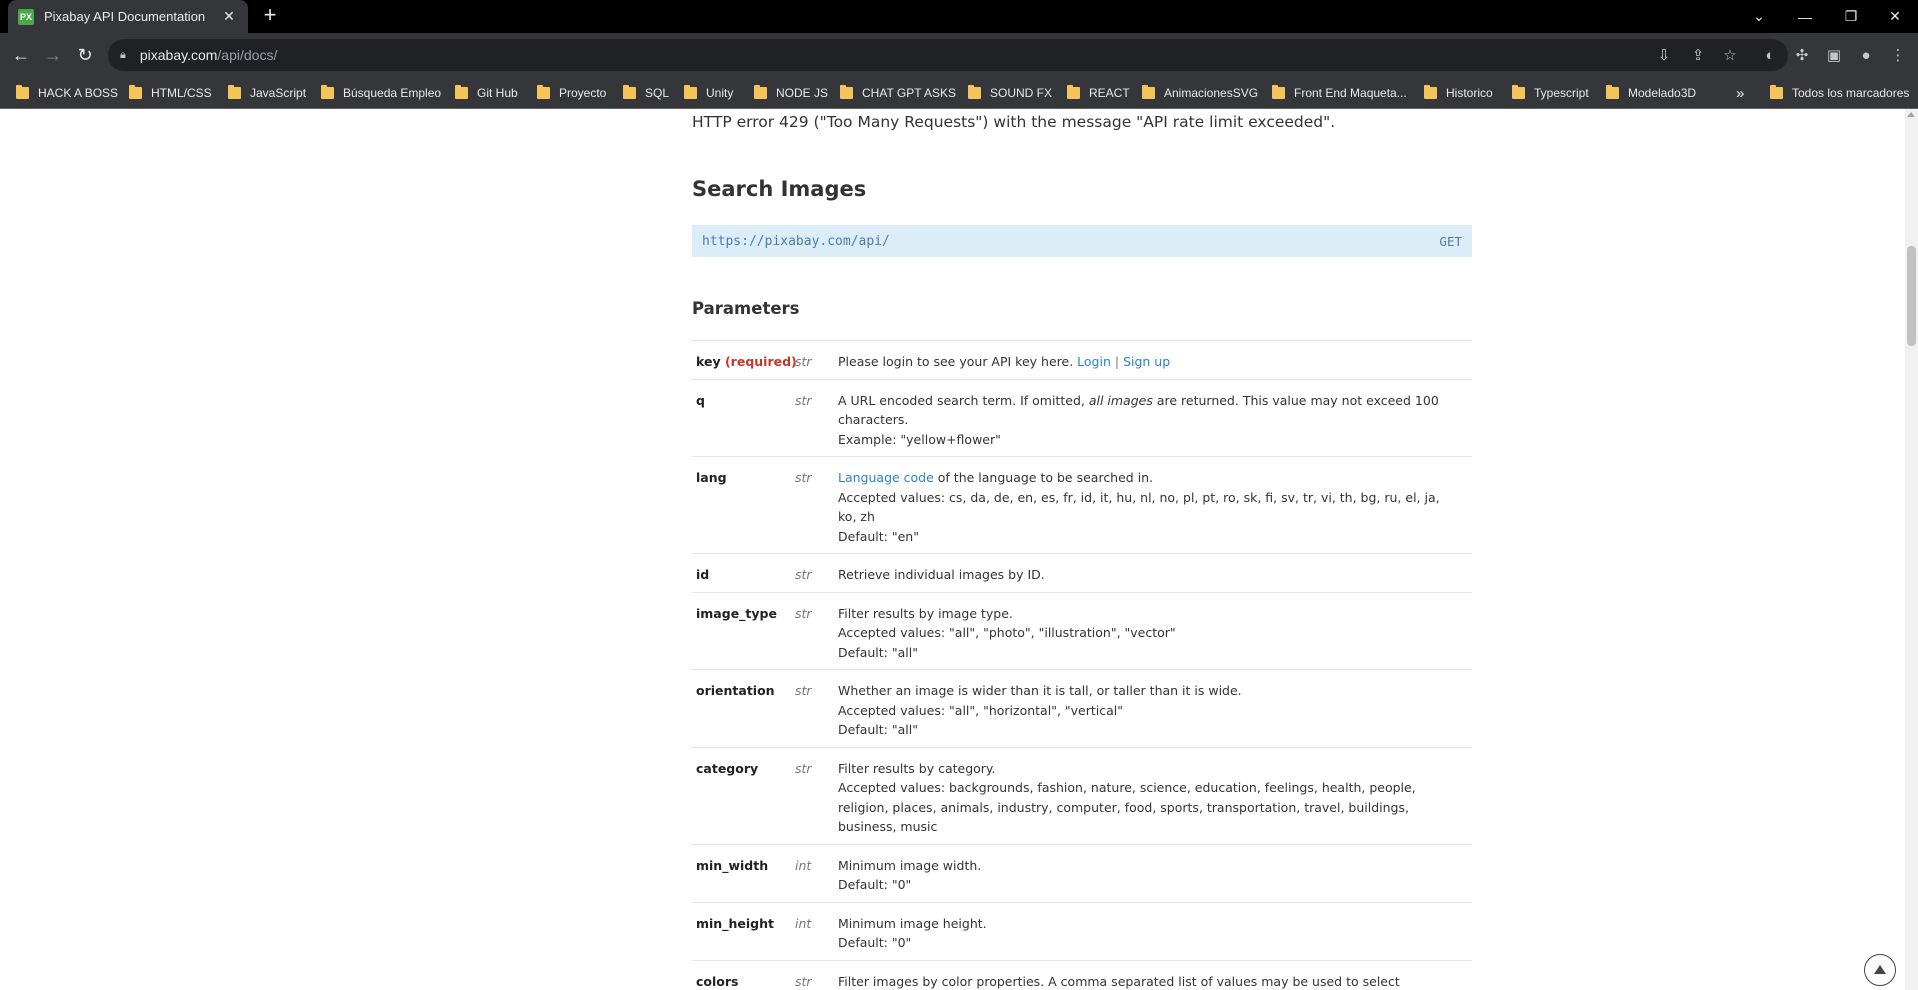 The width and height of the screenshot is (1918, 990). Describe the element at coordinates (898, 93) in the screenshot. I see `bookmark-folder: CHAT GPT ASKS` at that location.